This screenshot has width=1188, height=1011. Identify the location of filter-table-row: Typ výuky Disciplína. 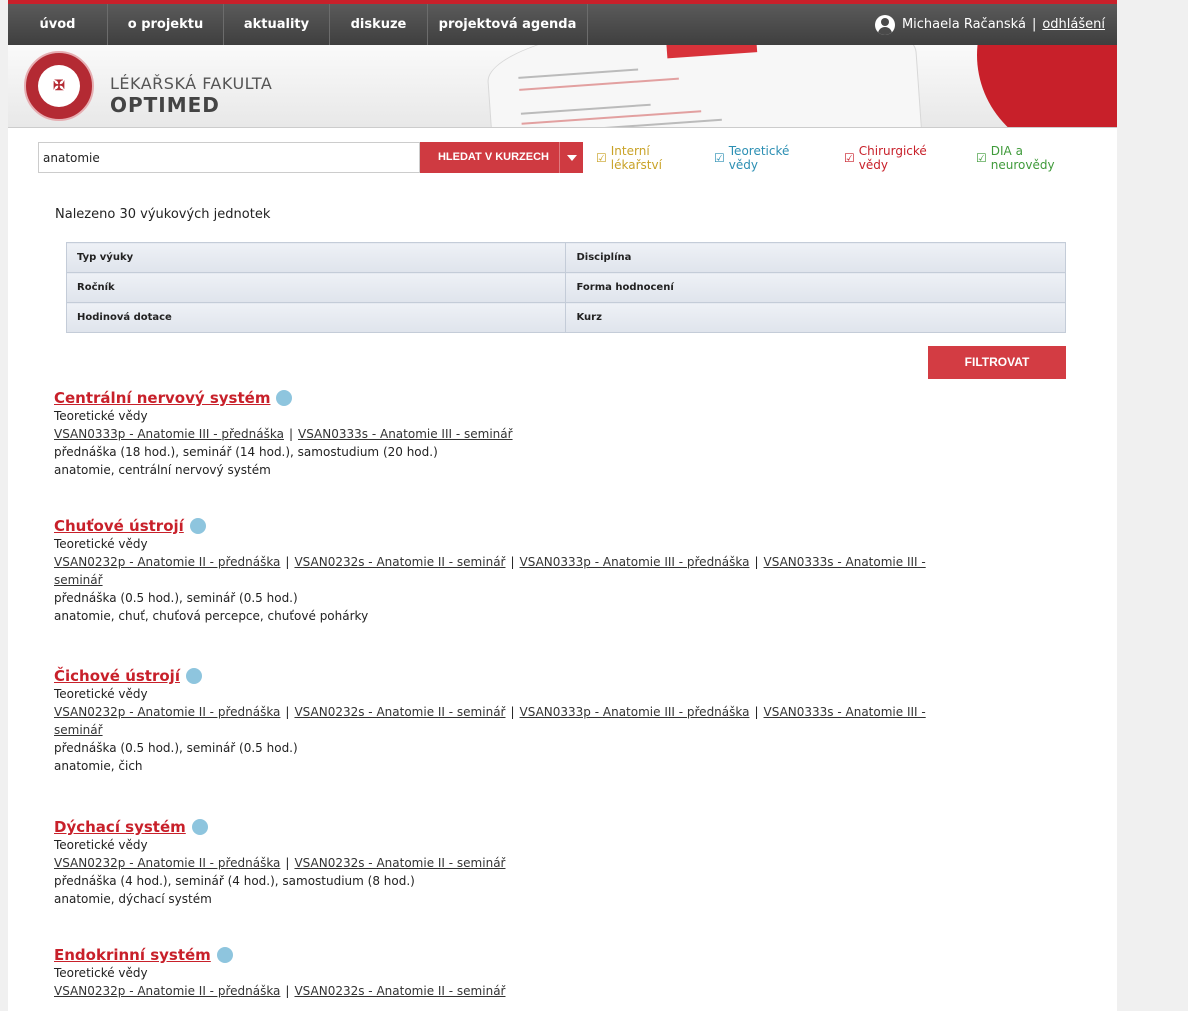
(565, 257).